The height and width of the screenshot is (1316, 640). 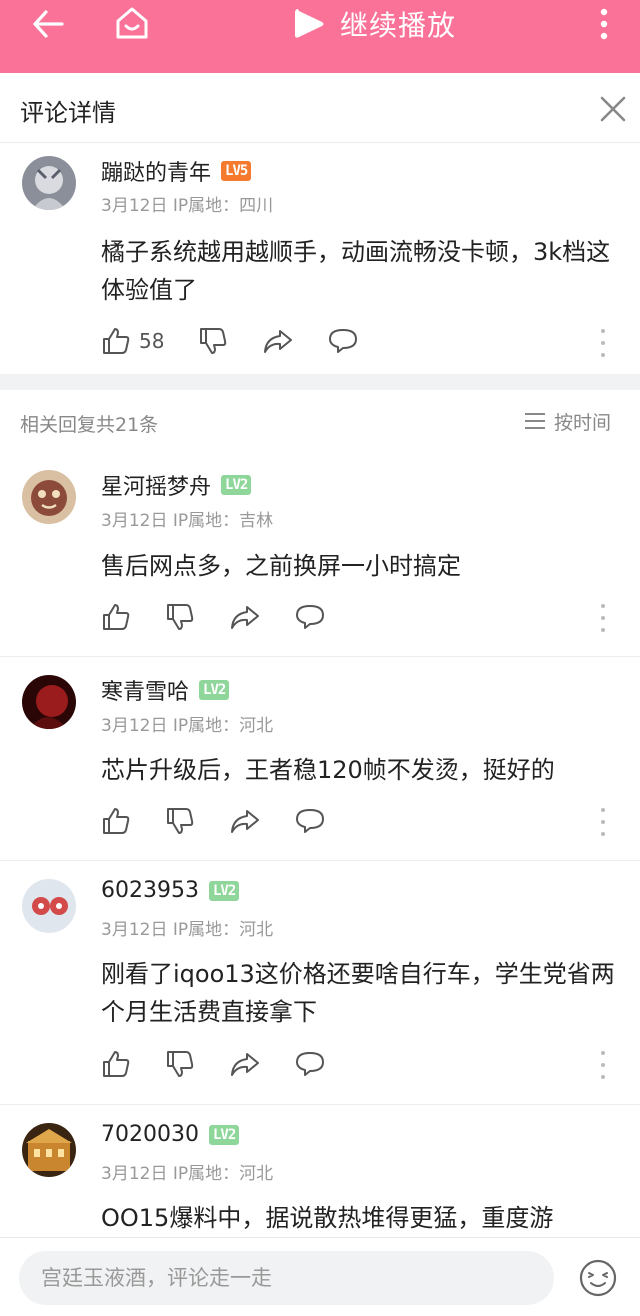 I want to click on username: 蹦跶的青年 LV5, so click(x=176, y=171).